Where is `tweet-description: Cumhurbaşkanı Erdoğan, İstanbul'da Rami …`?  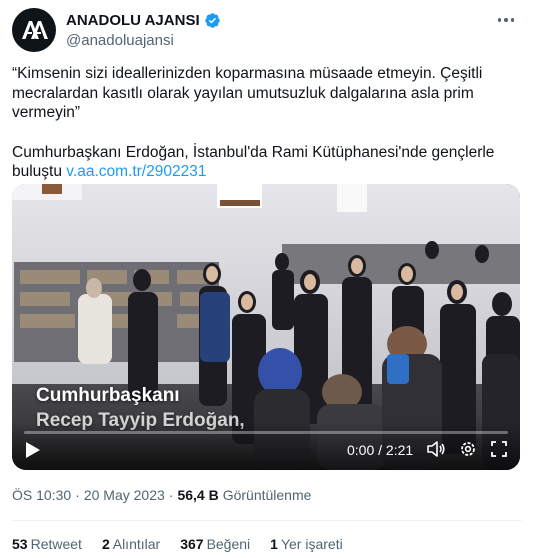 tweet-description: Cumhurbaşkanı Erdoğan, İstanbul'da Rami … is located at coordinates (265, 162).